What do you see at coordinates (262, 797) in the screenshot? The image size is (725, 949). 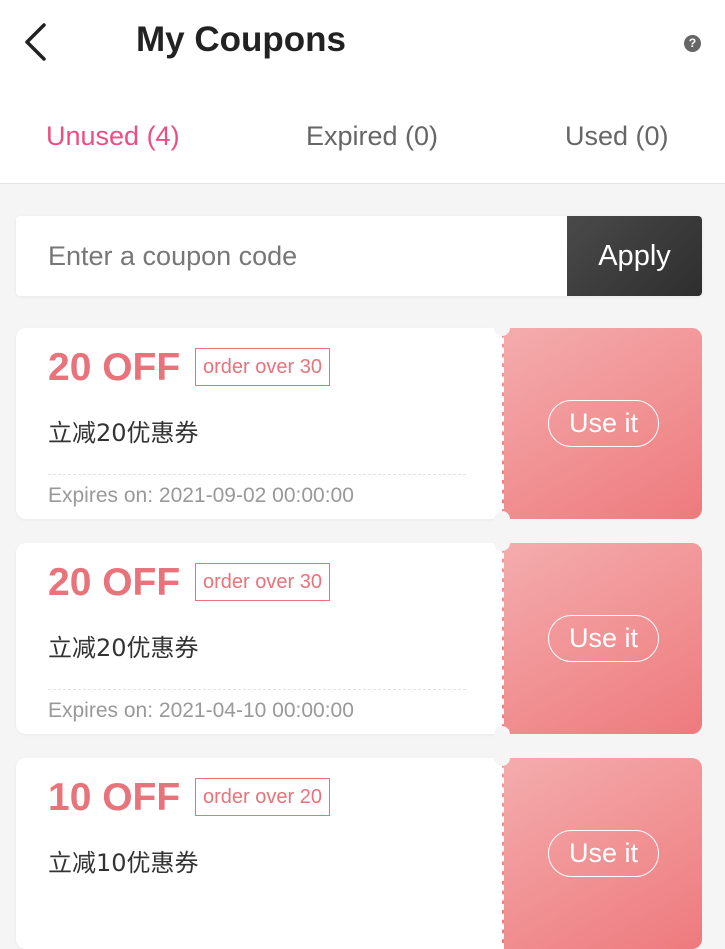 I see `coupon-condition-badge: order over 20` at bounding box center [262, 797].